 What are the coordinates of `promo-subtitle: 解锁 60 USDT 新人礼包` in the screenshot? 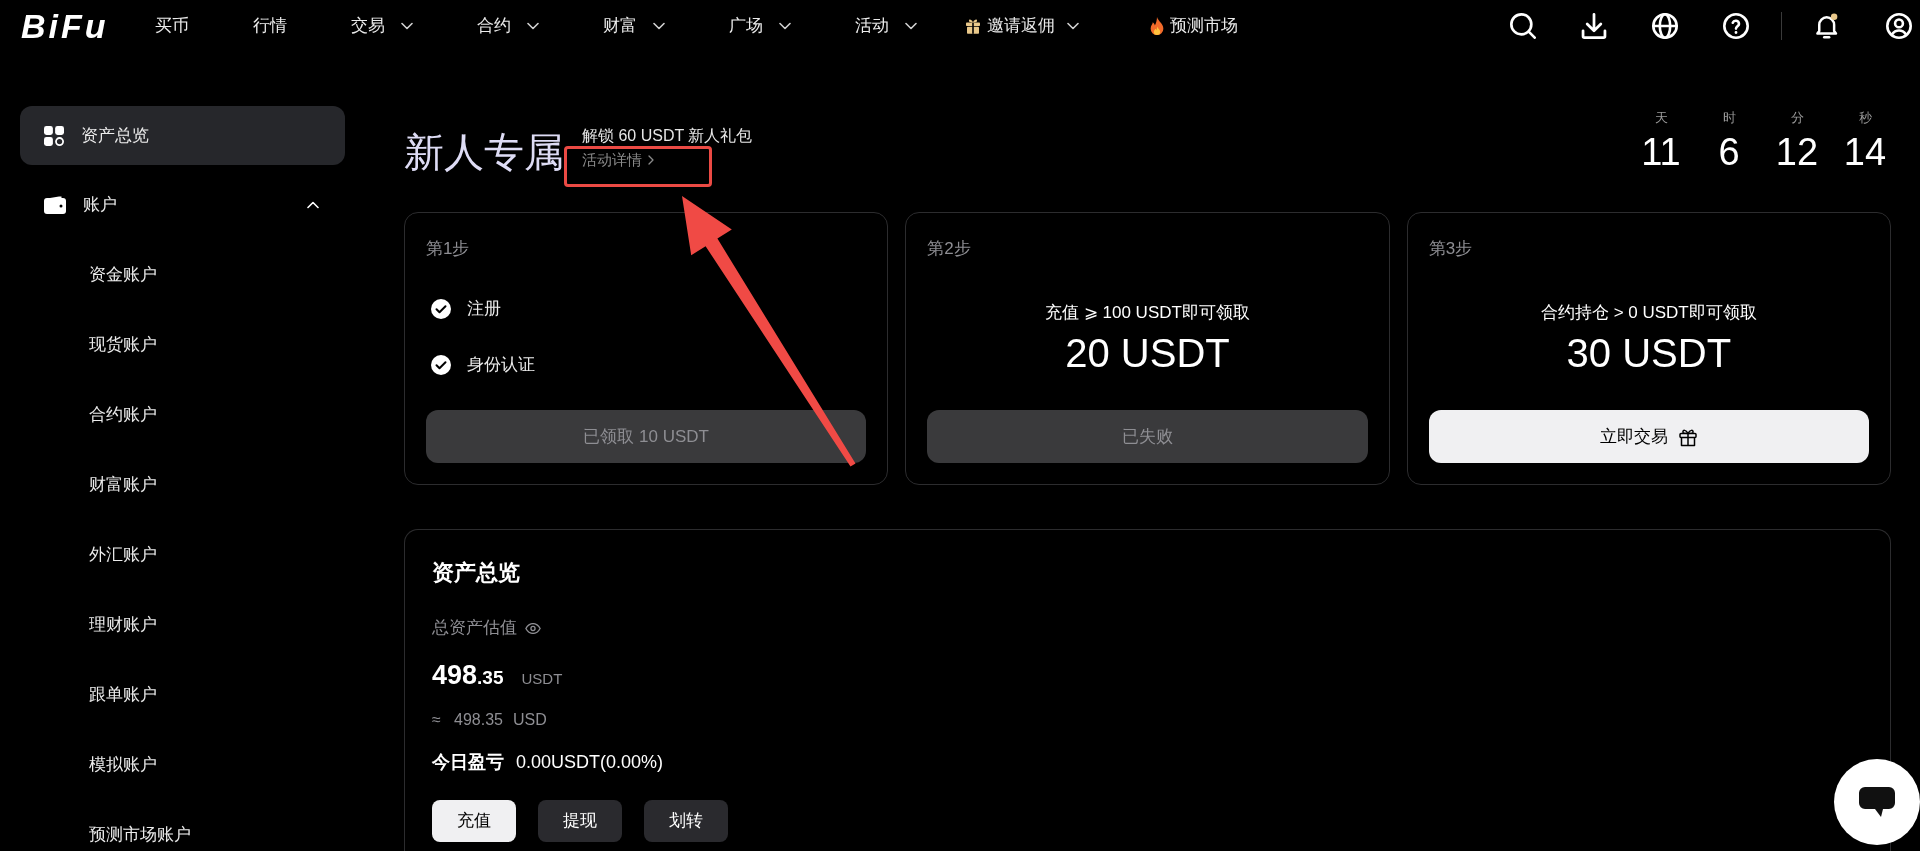 It's located at (667, 136).